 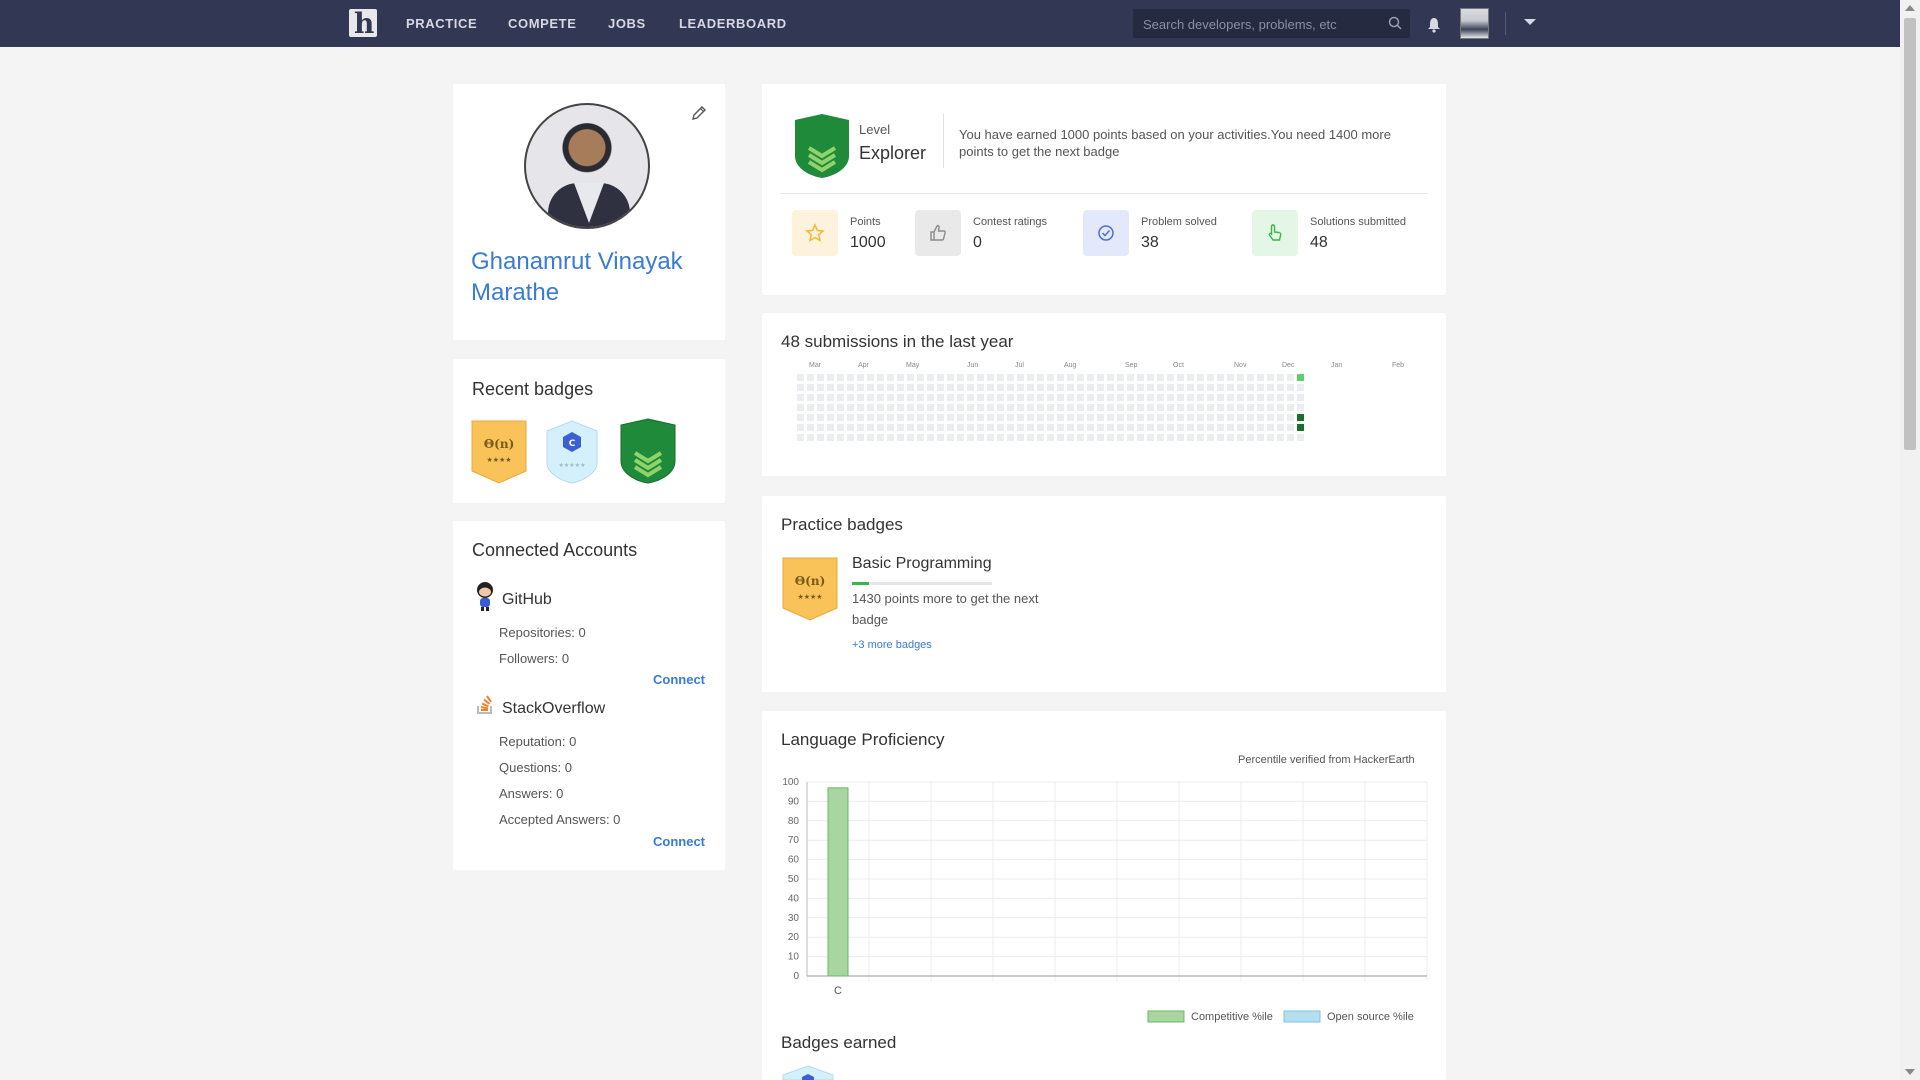 I want to click on badge-explorer-level-icon, so click(x=648, y=451).